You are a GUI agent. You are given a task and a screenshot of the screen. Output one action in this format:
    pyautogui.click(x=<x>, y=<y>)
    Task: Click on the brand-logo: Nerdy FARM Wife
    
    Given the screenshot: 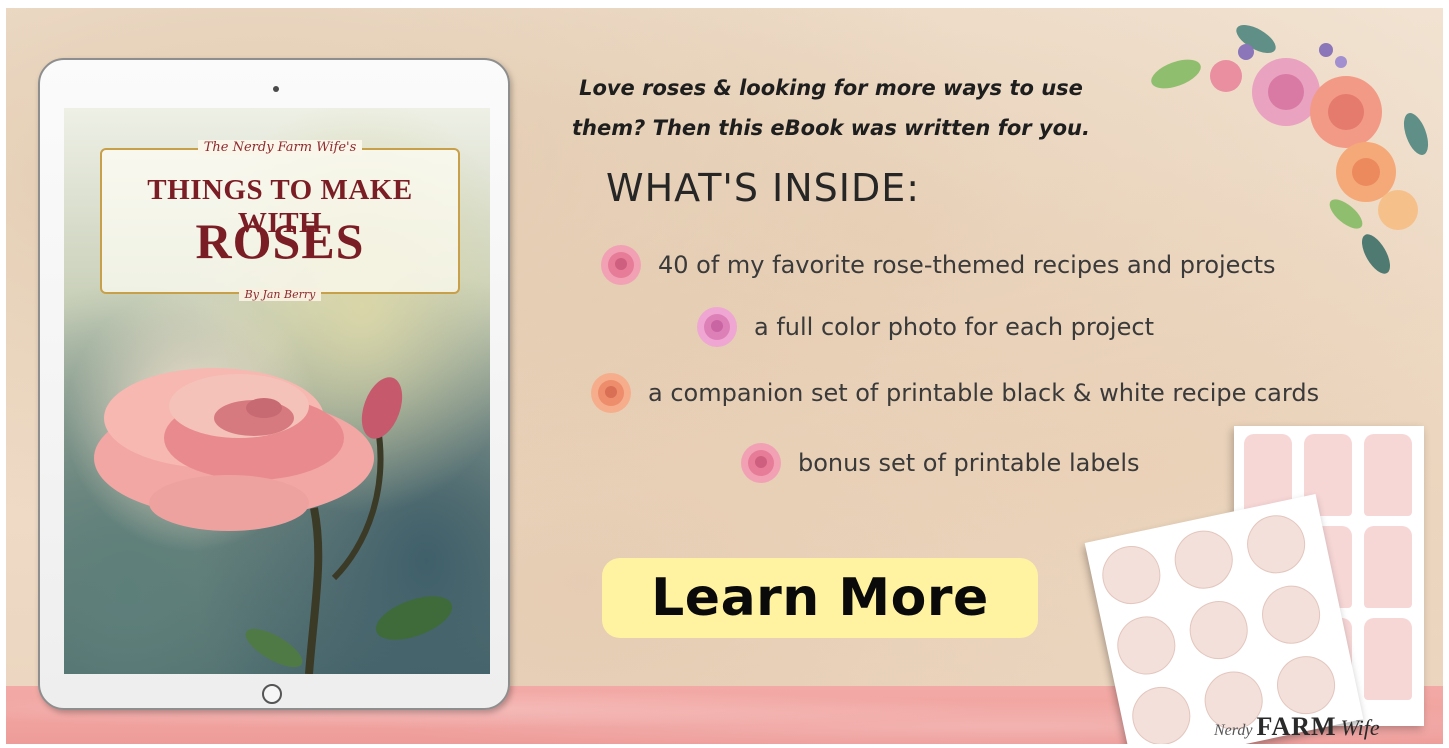 What is the action you would take?
    pyautogui.click(x=1297, y=727)
    